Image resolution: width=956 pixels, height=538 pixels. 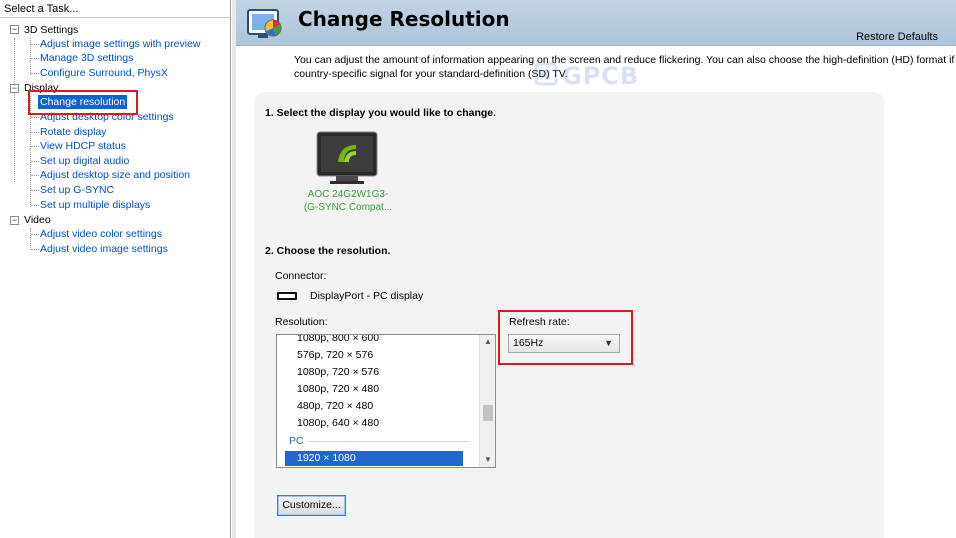 I want to click on task-adjust-image-settings: Adjust image settings with preview, so click(x=120, y=44).